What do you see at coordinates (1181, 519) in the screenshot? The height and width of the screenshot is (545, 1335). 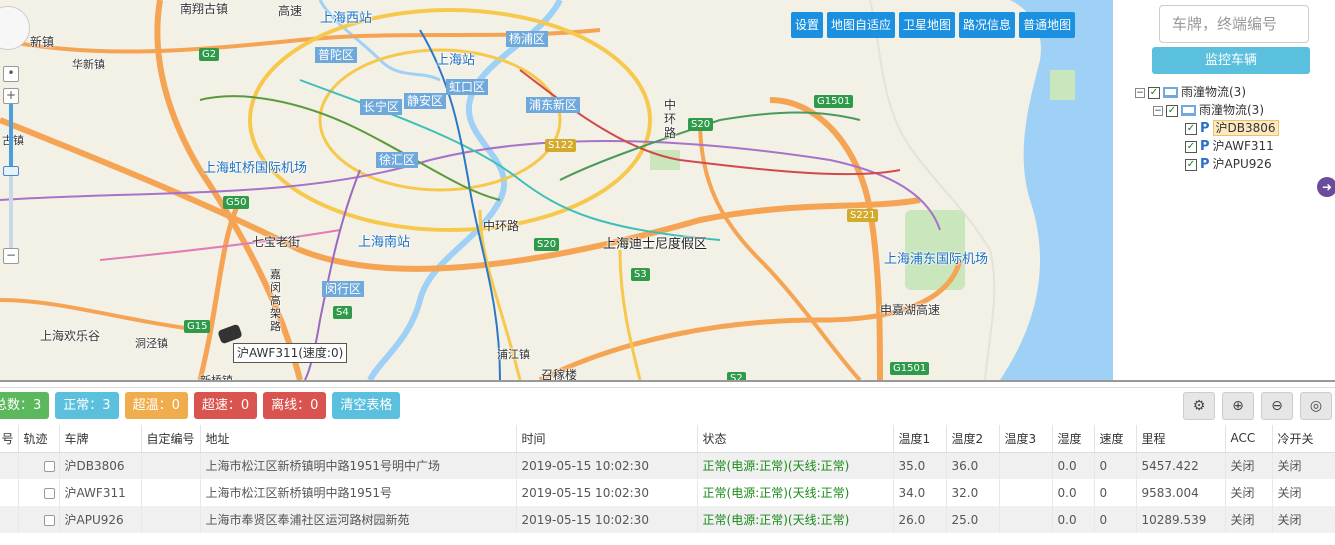 I see `mileage-cell: 10289.539` at bounding box center [1181, 519].